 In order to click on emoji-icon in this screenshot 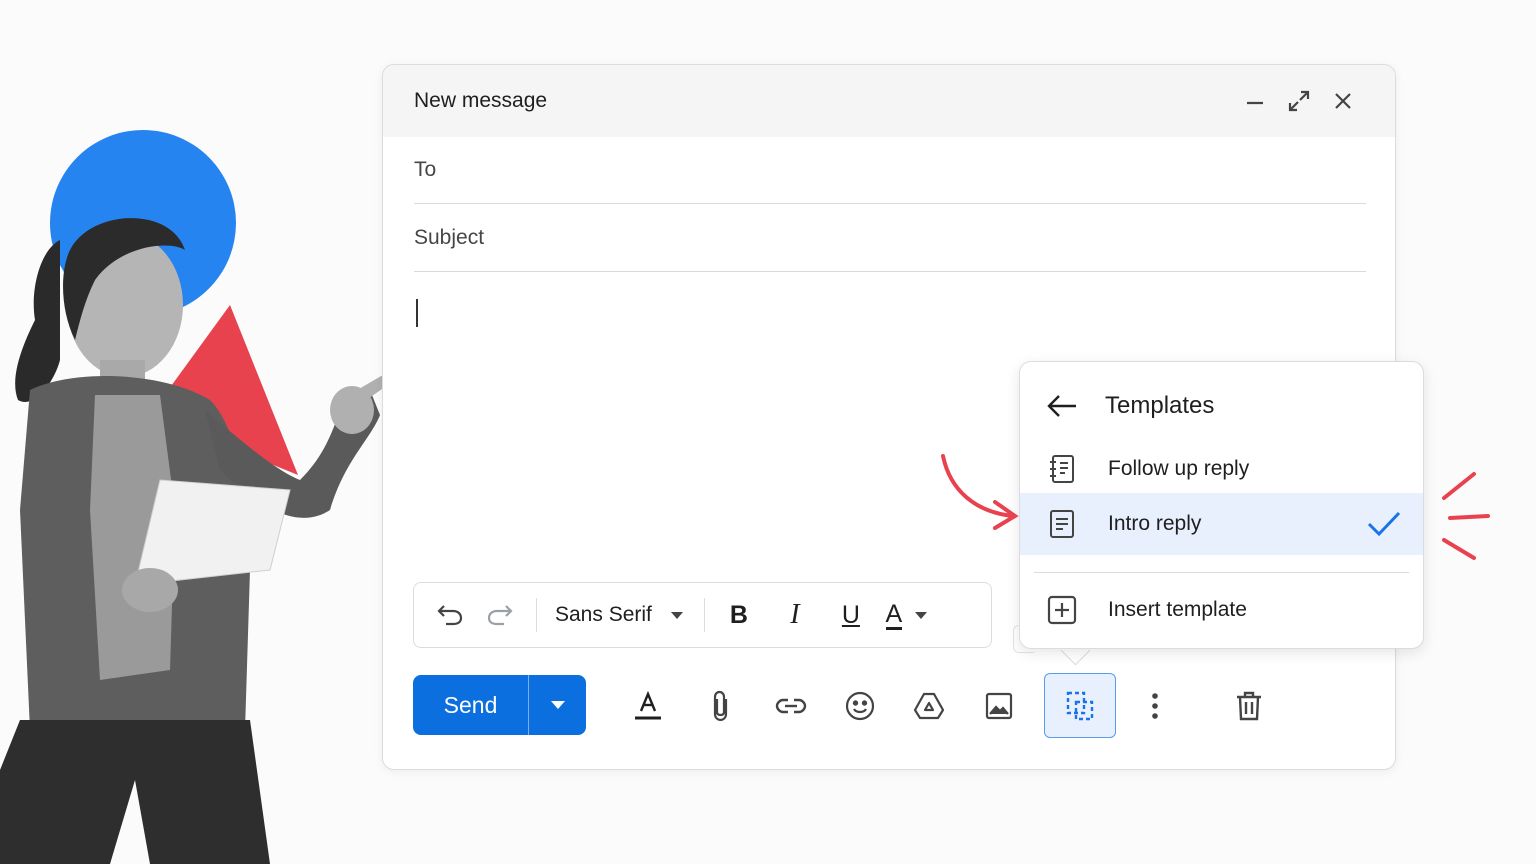, I will do `click(860, 706)`.